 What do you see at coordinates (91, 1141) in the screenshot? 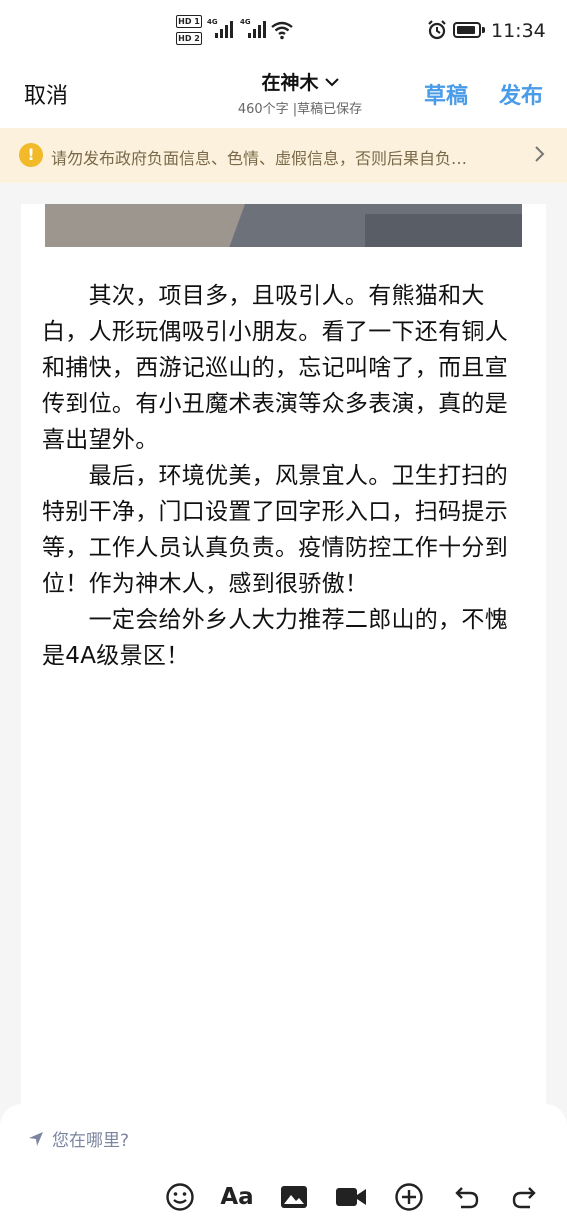
I see `location-placeholder: 您在哪里?` at bounding box center [91, 1141].